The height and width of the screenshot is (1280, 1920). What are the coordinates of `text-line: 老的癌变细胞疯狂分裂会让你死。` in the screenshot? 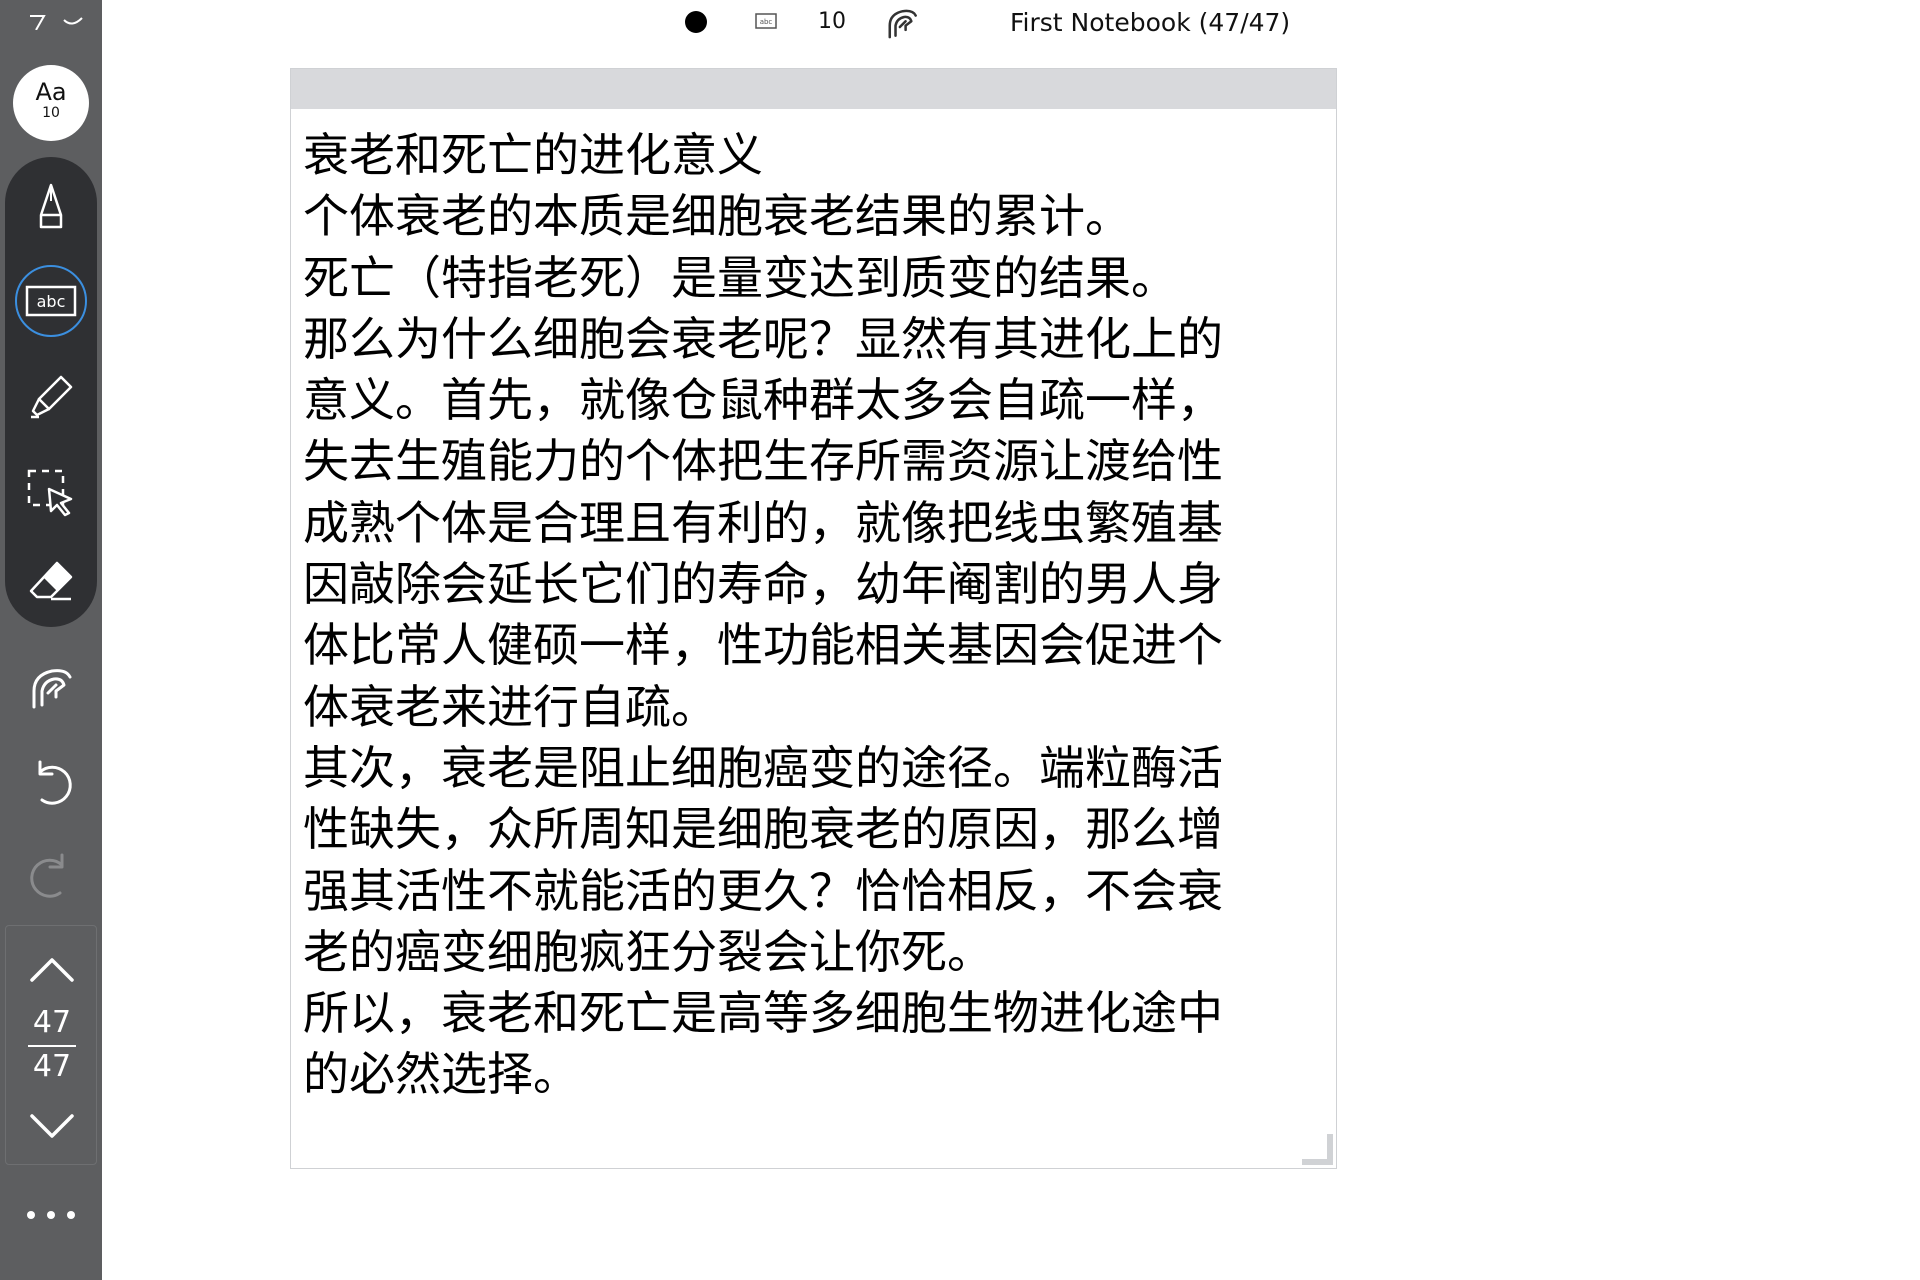 It's located at (648, 951).